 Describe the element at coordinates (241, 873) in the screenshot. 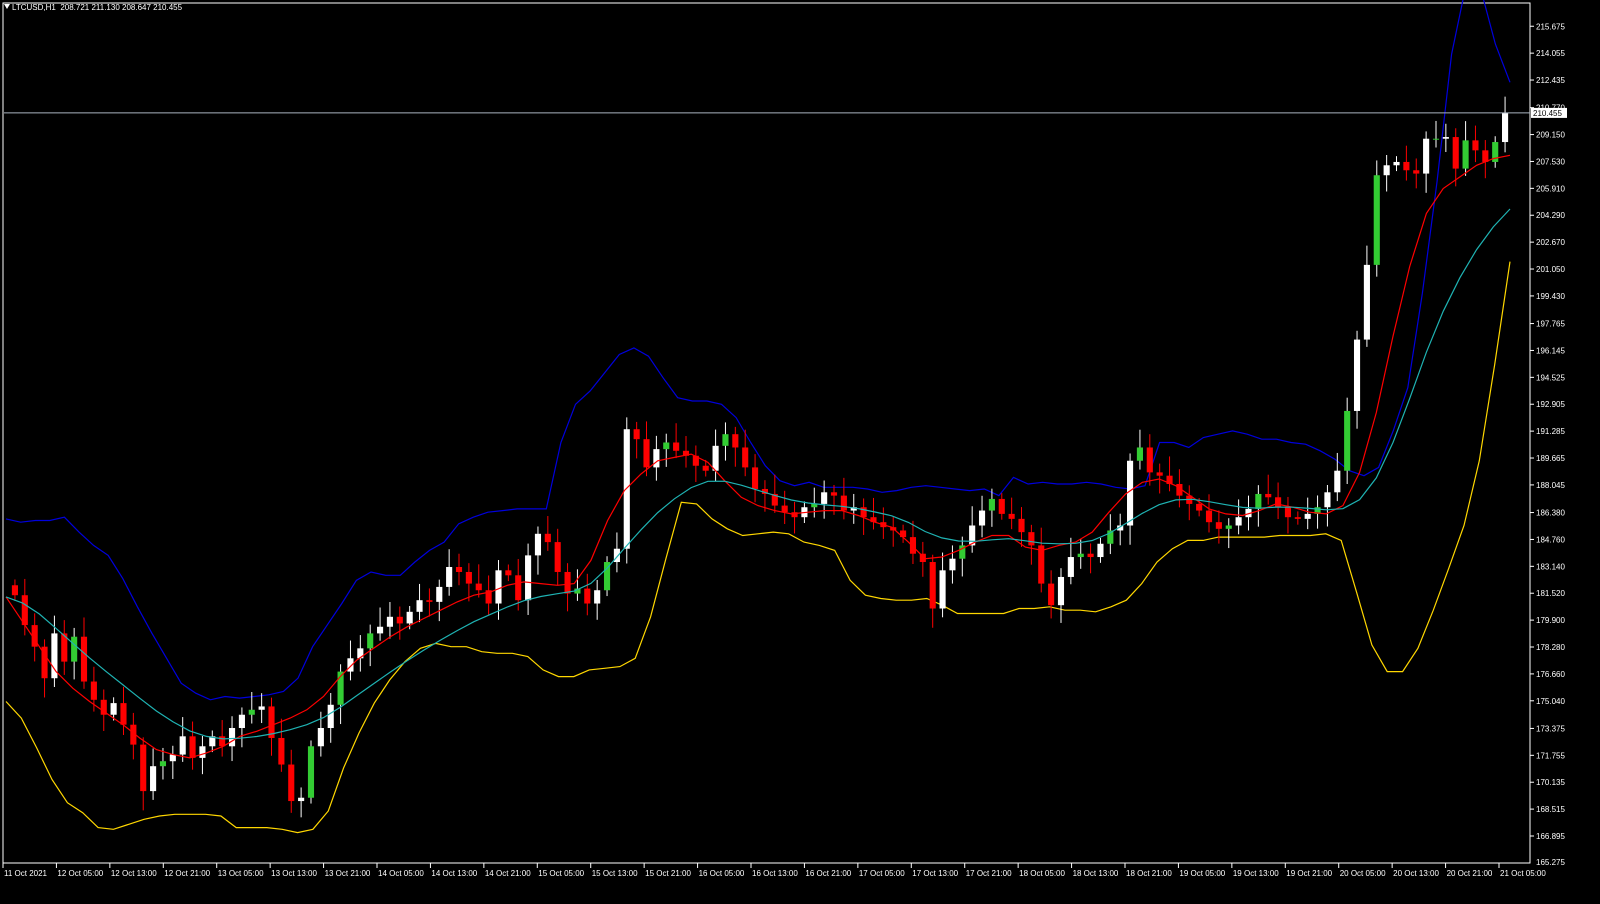

I see `x-tick-label: 13 Oct 05:00` at that location.